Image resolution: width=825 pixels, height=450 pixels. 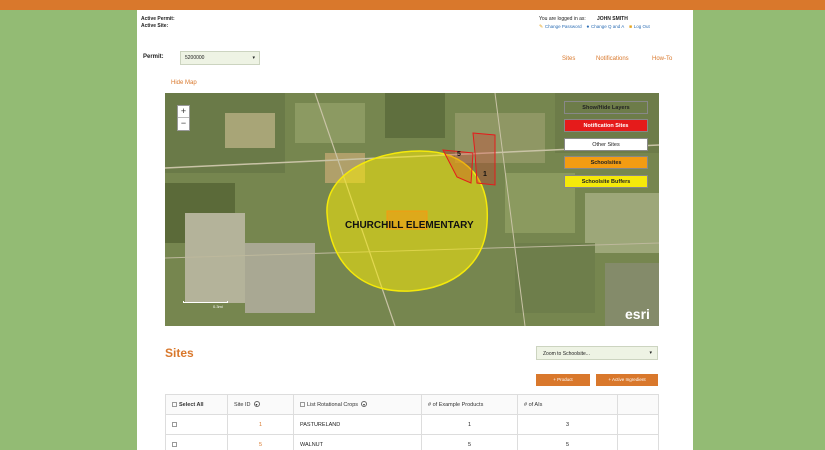 What do you see at coordinates (195, 58) in the screenshot?
I see `permit-value: 5200000` at bounding box center [195, 58].